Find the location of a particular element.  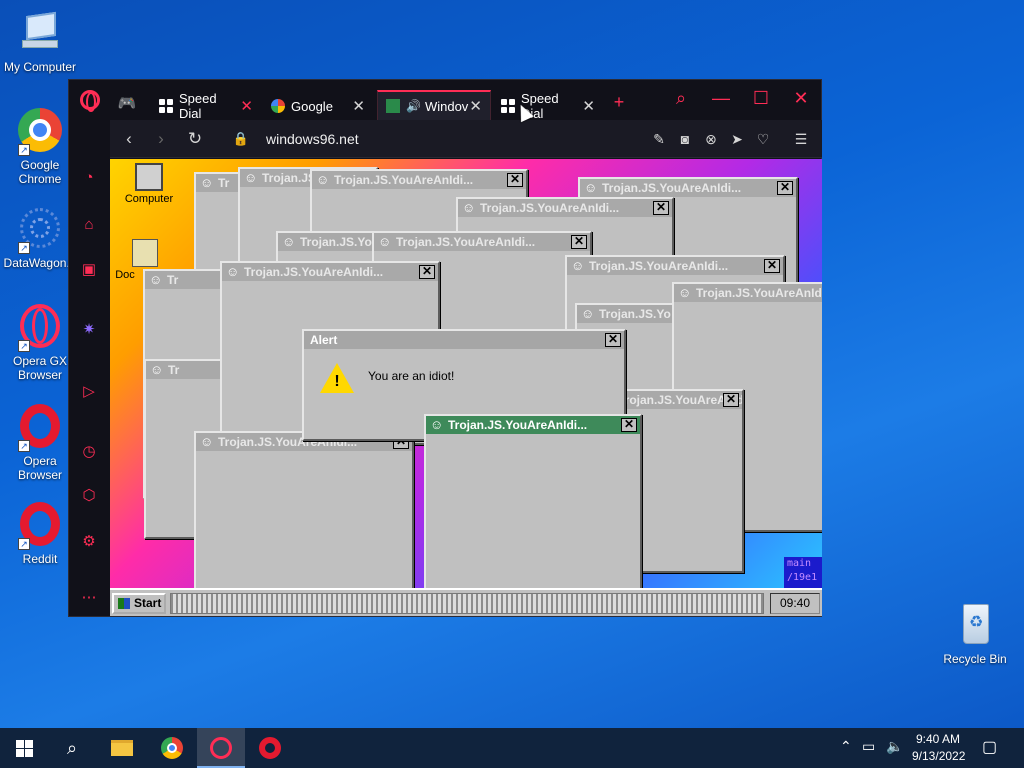

messenger-icon: ✷ is located at coordinates (89, 330).